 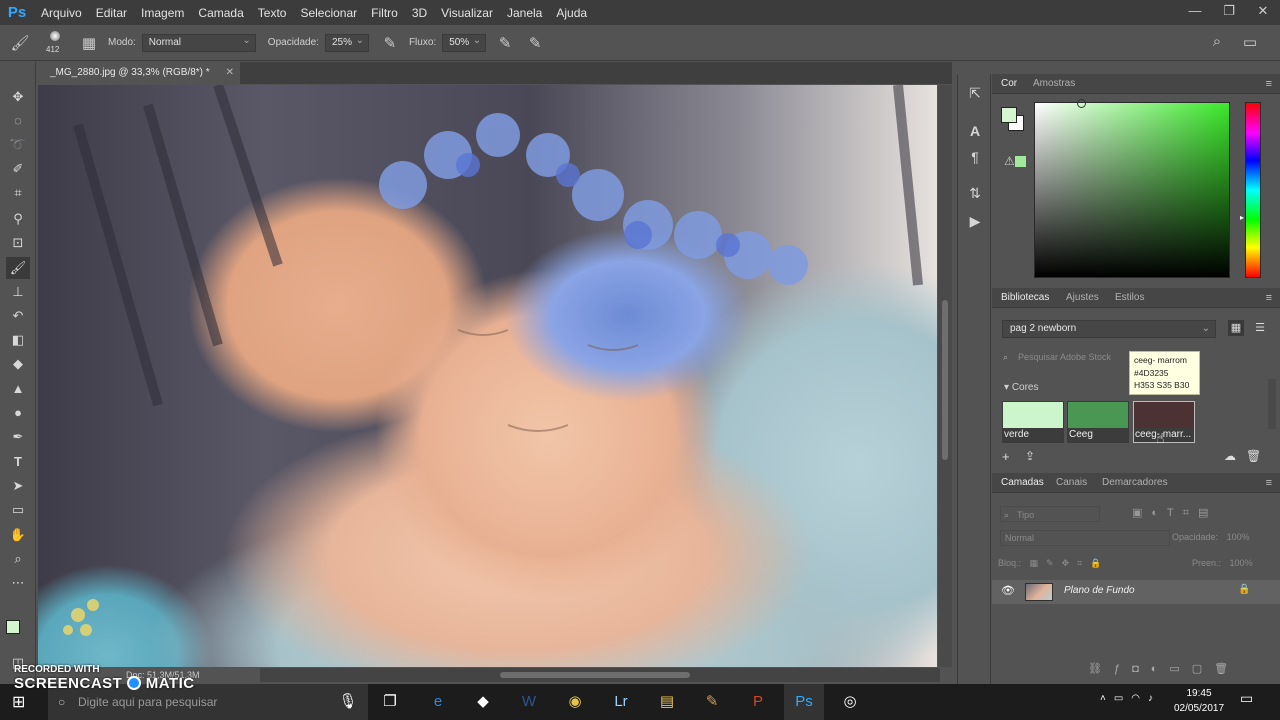 I want to click on move-tool-icon: ✥, so click(x=18, y=97).